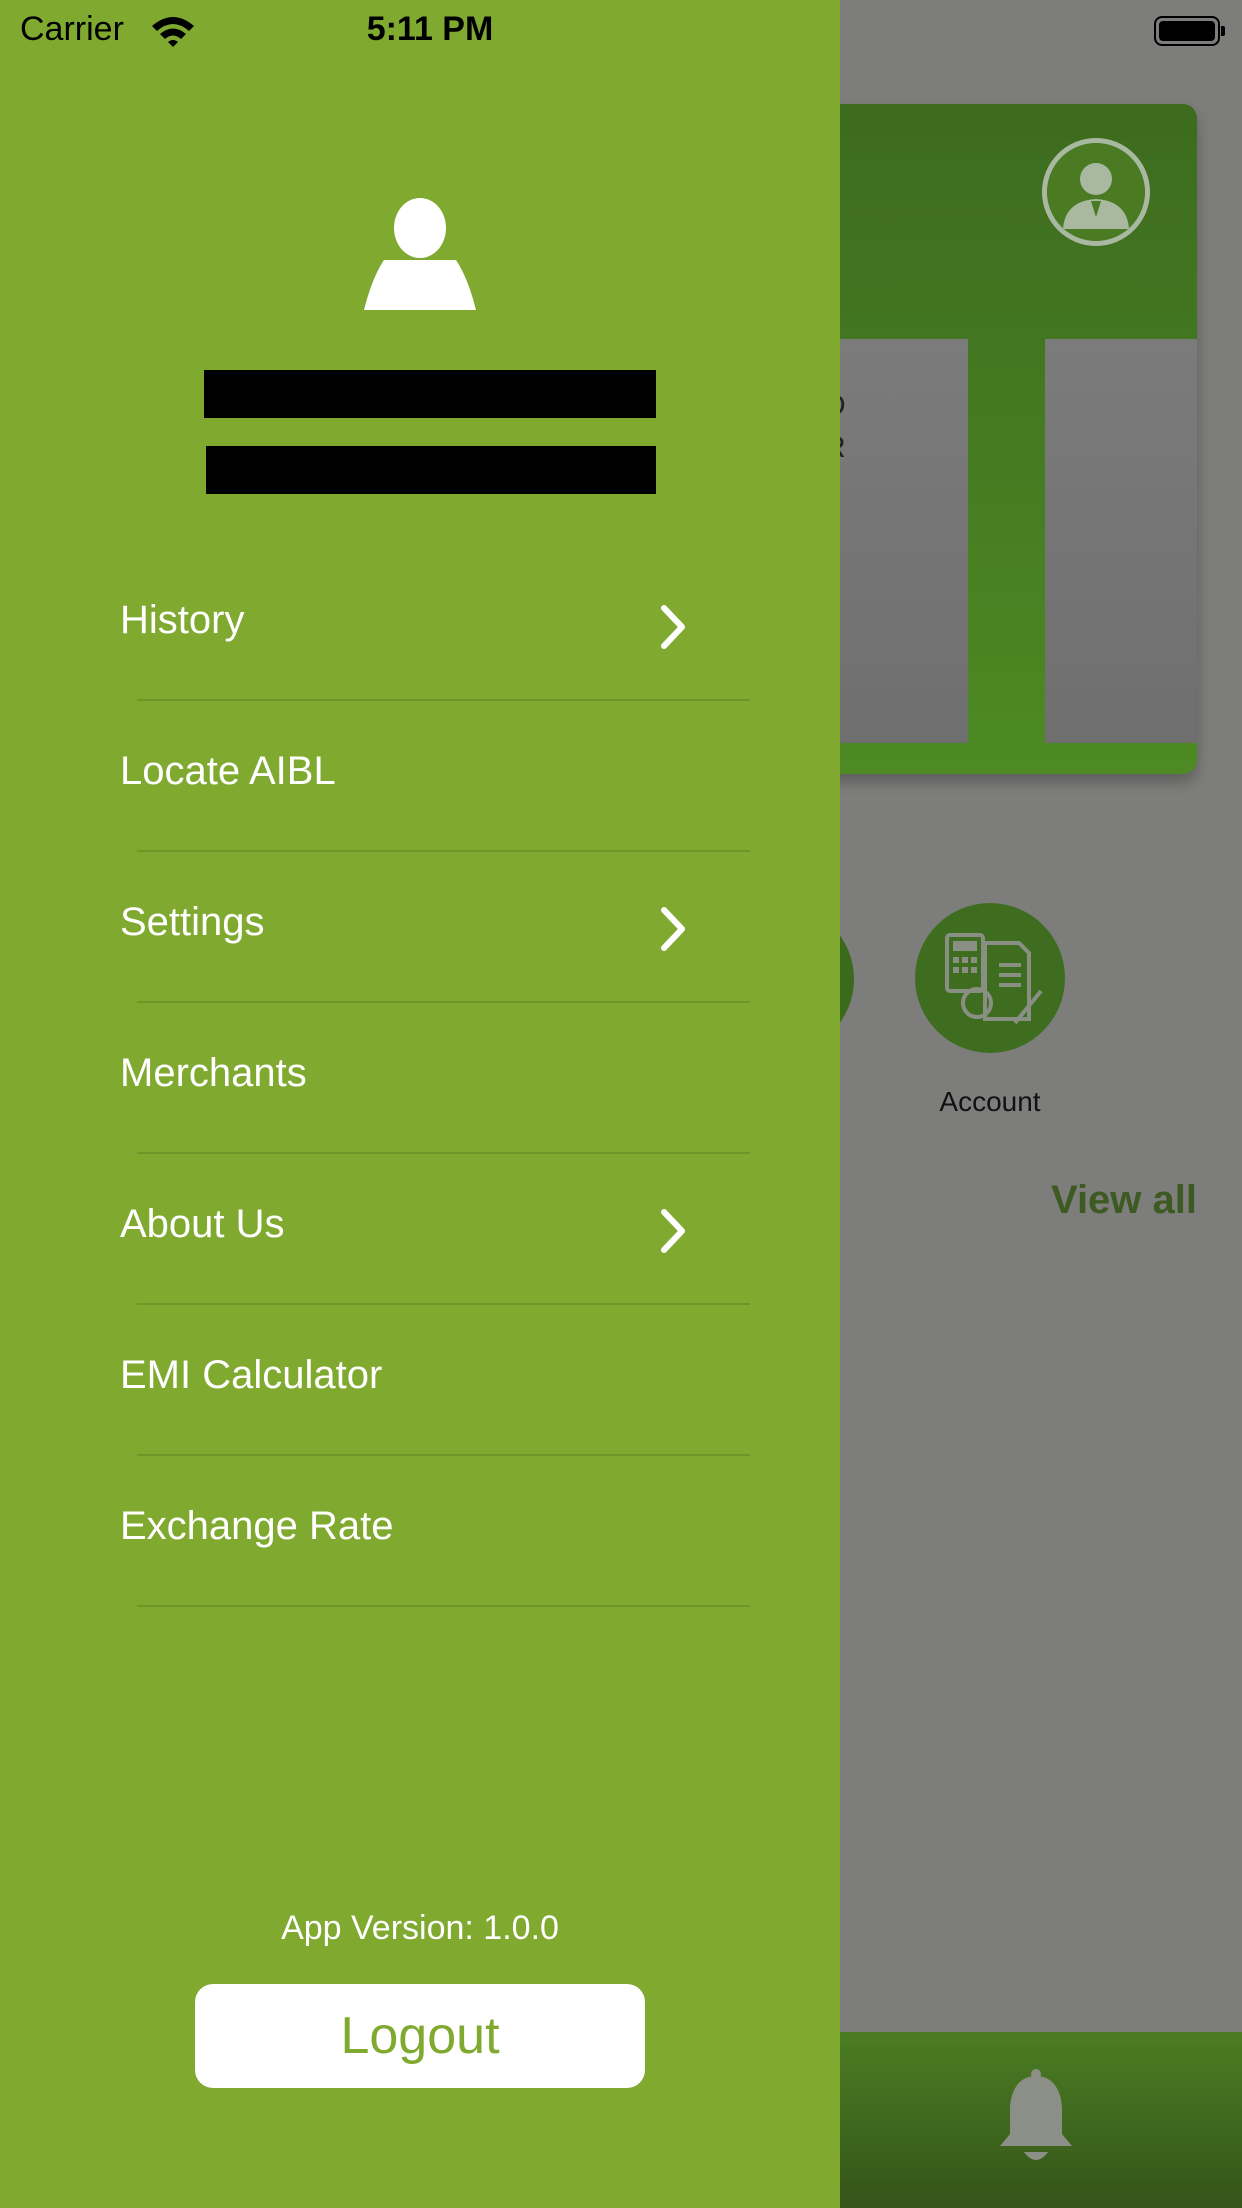 The image size is (1242, 2208). What do you see at coordinates (1036, 2118) in the screenshot?
I see `notification-bell-icon` at bounding box center [1036, 2118].